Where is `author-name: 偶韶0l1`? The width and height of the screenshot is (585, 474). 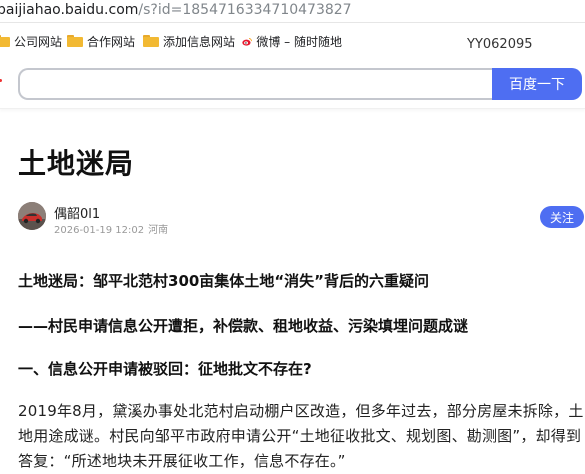 author-name: 偶韶0l1 is located at coordinates (77, 212).